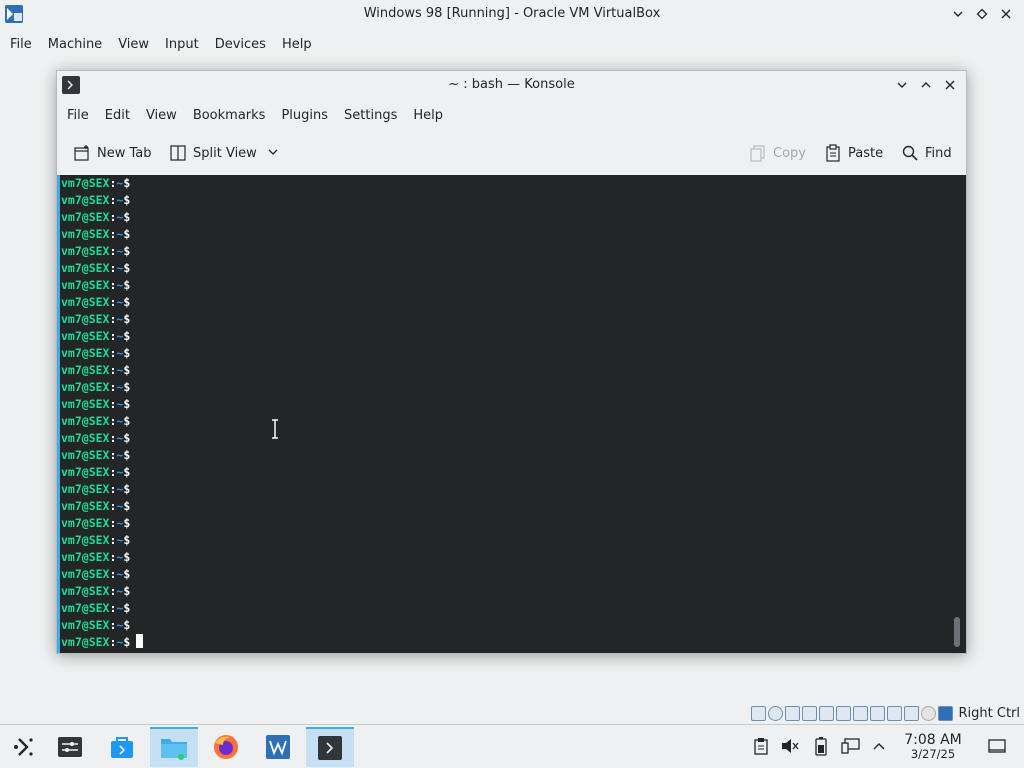  Describe the element at coordinates (117, 115) in the screenshot. I see `konsole-menu-edit: Edit` at that location.